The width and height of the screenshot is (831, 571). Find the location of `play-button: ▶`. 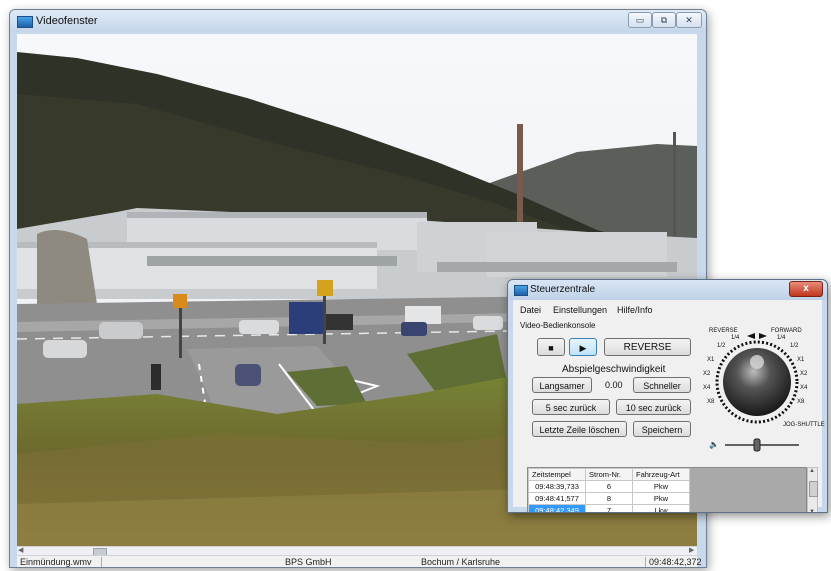

play-button: ▶ is located at coordinates (583, 347).